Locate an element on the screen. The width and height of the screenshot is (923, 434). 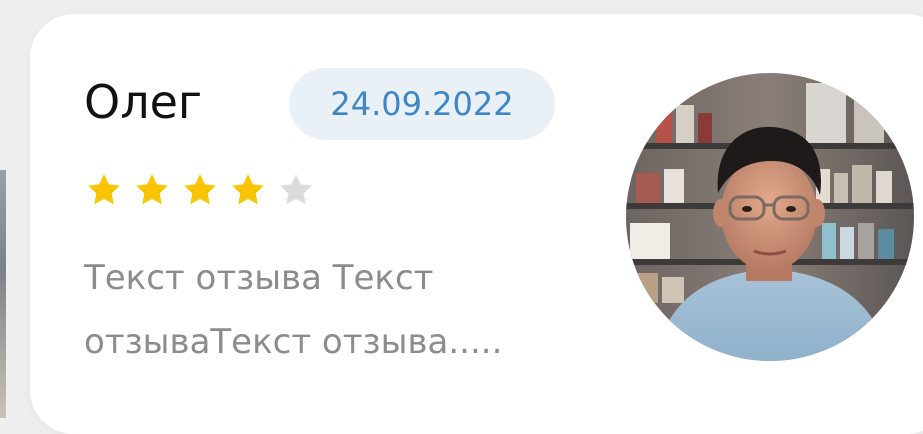
star-rating is located at coordinates (200, 190).